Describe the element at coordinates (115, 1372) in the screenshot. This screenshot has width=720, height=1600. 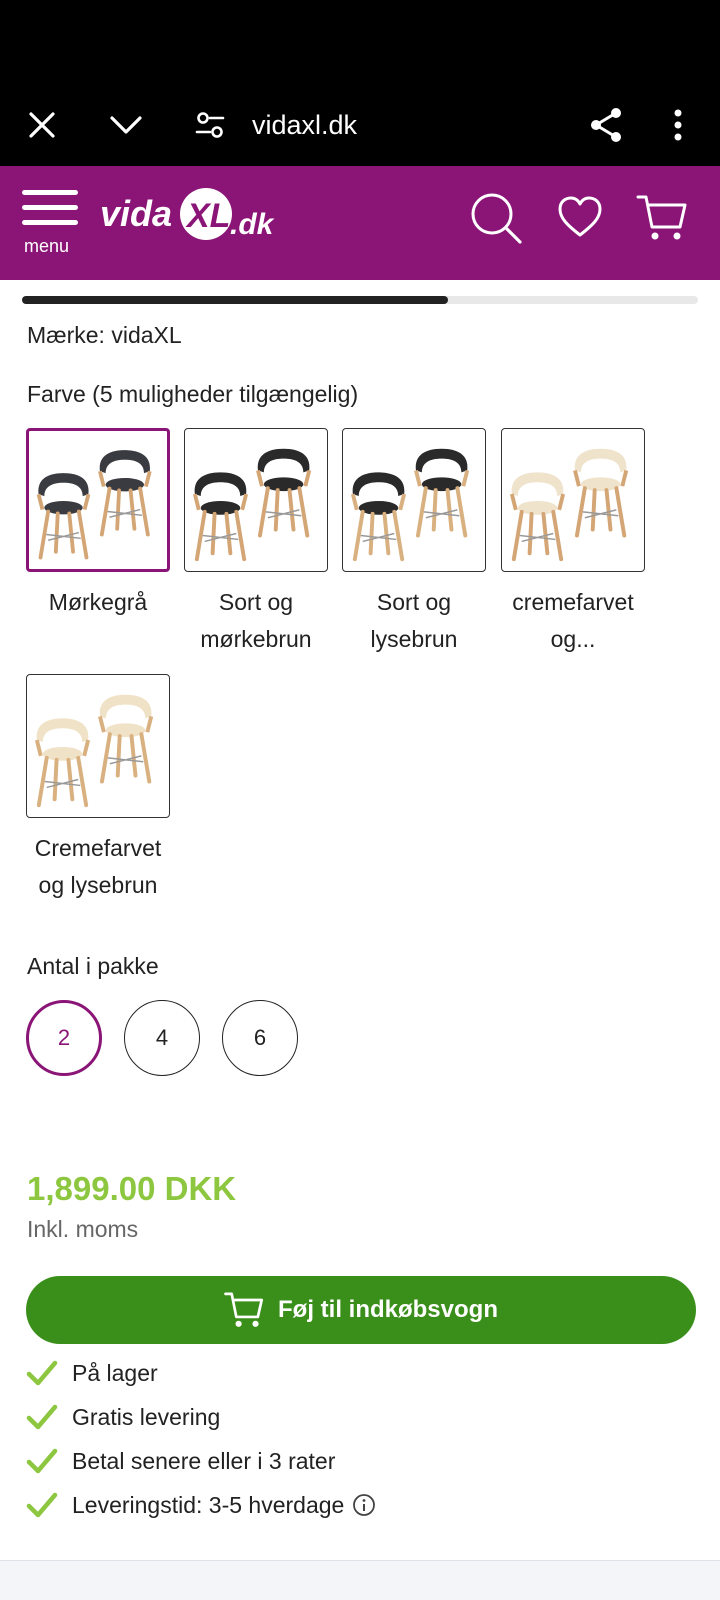
I see `usp-label: På lager` at that location.